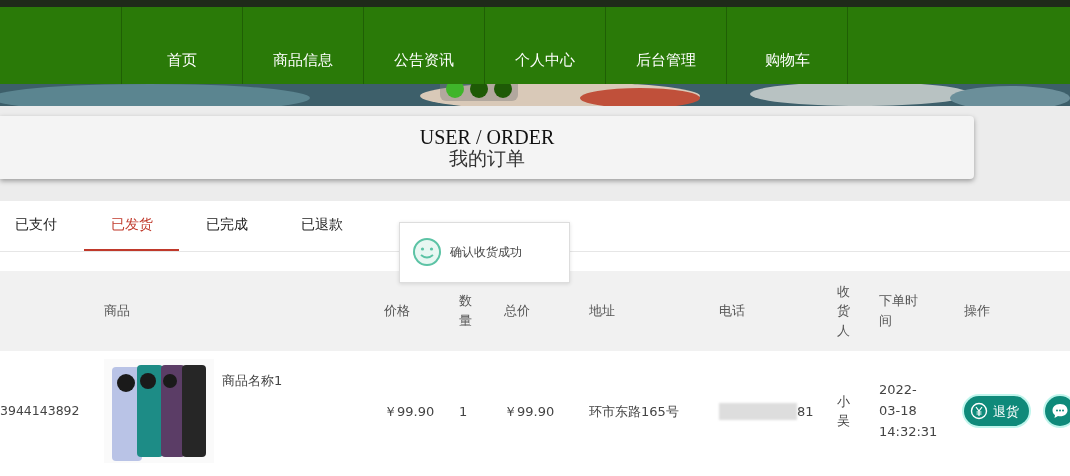 This screenshot has width=1070, height=476. I want to click on column-header: 下单时间, so click(898, 311).